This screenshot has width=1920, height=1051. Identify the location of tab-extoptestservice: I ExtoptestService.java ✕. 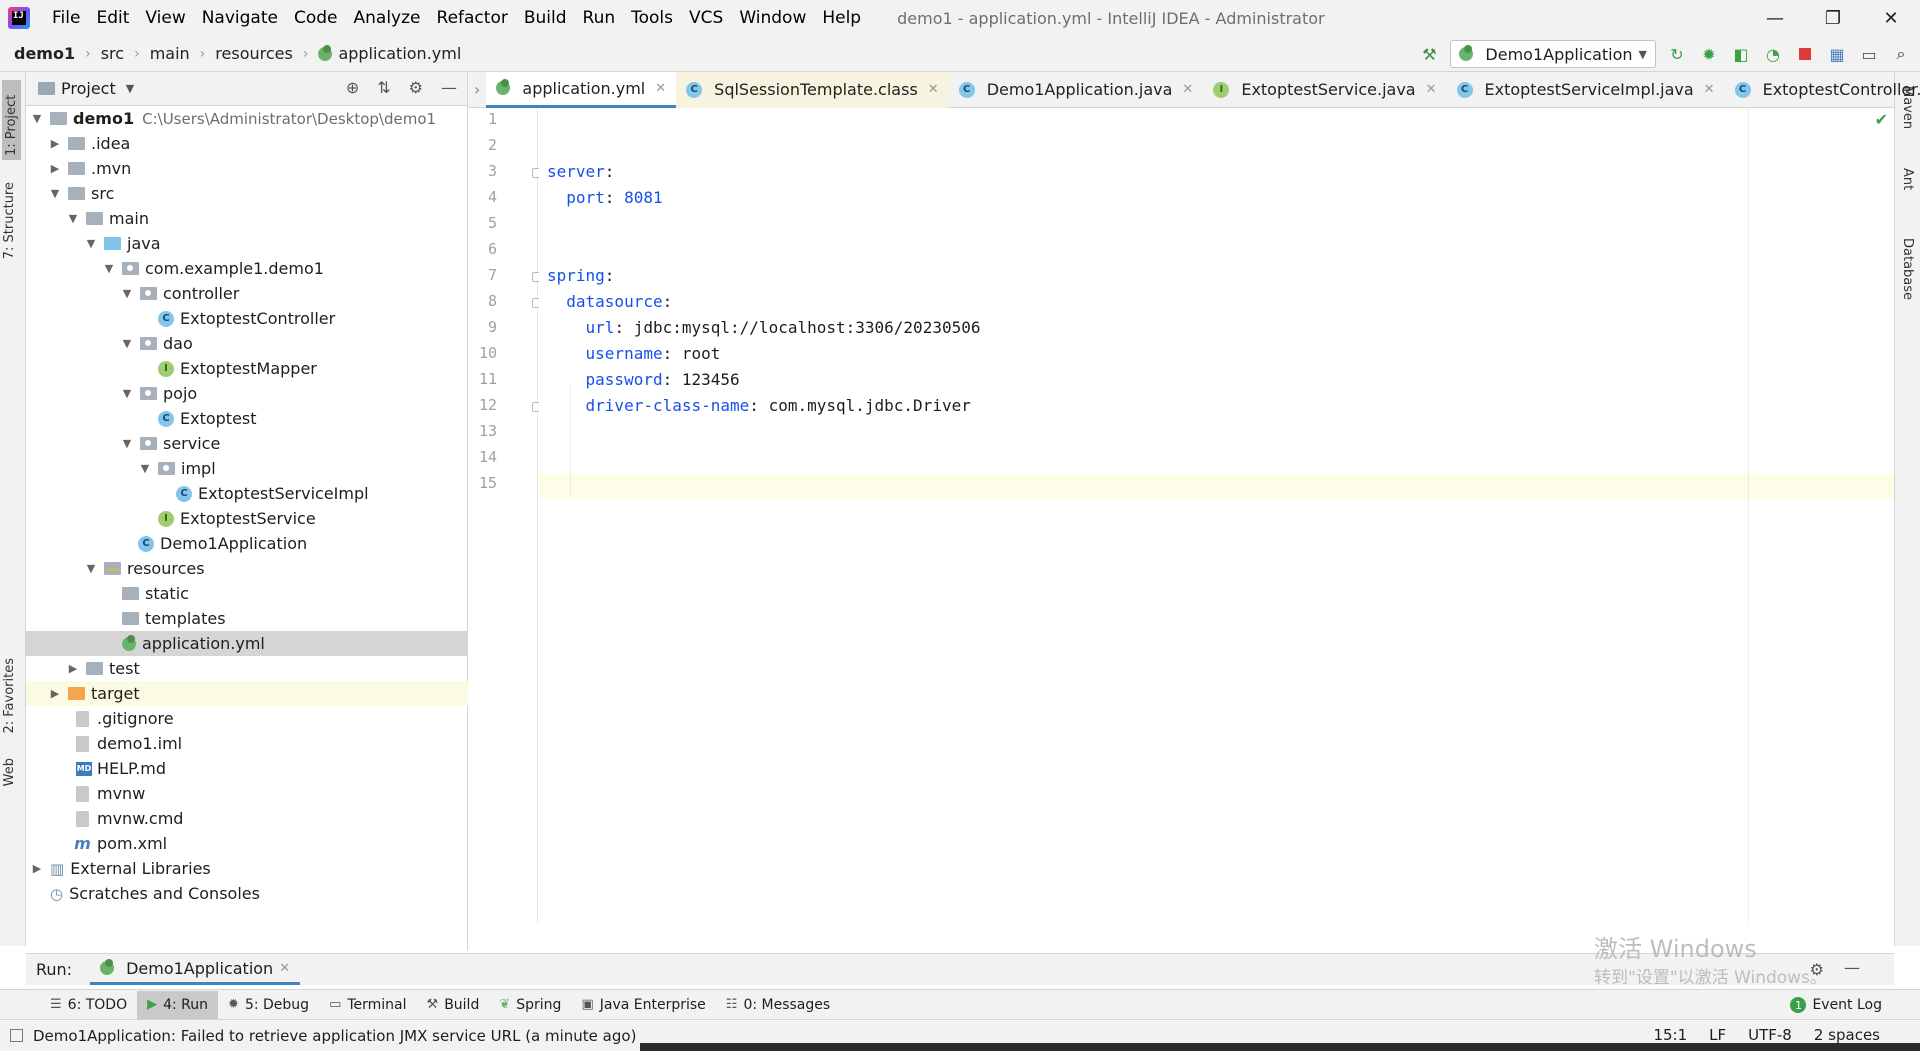
(1324, 90).